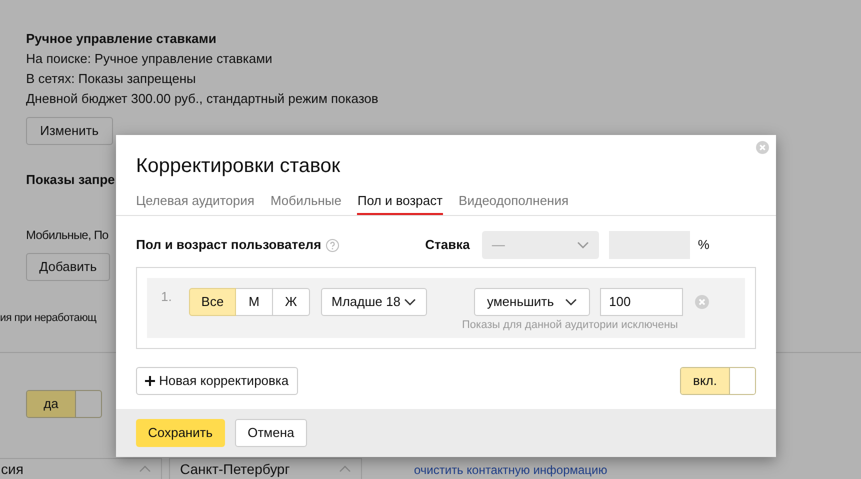 The width and height of the screenshot is (861, 479). Describe the element at coordinates (64, 404) in the screenshot. I see `background-toggle: да` at that location.